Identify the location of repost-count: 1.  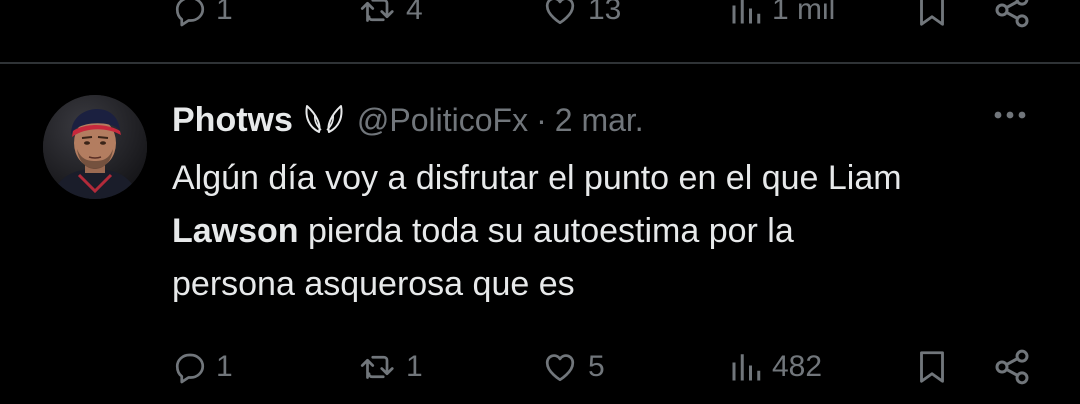
(414, 366).